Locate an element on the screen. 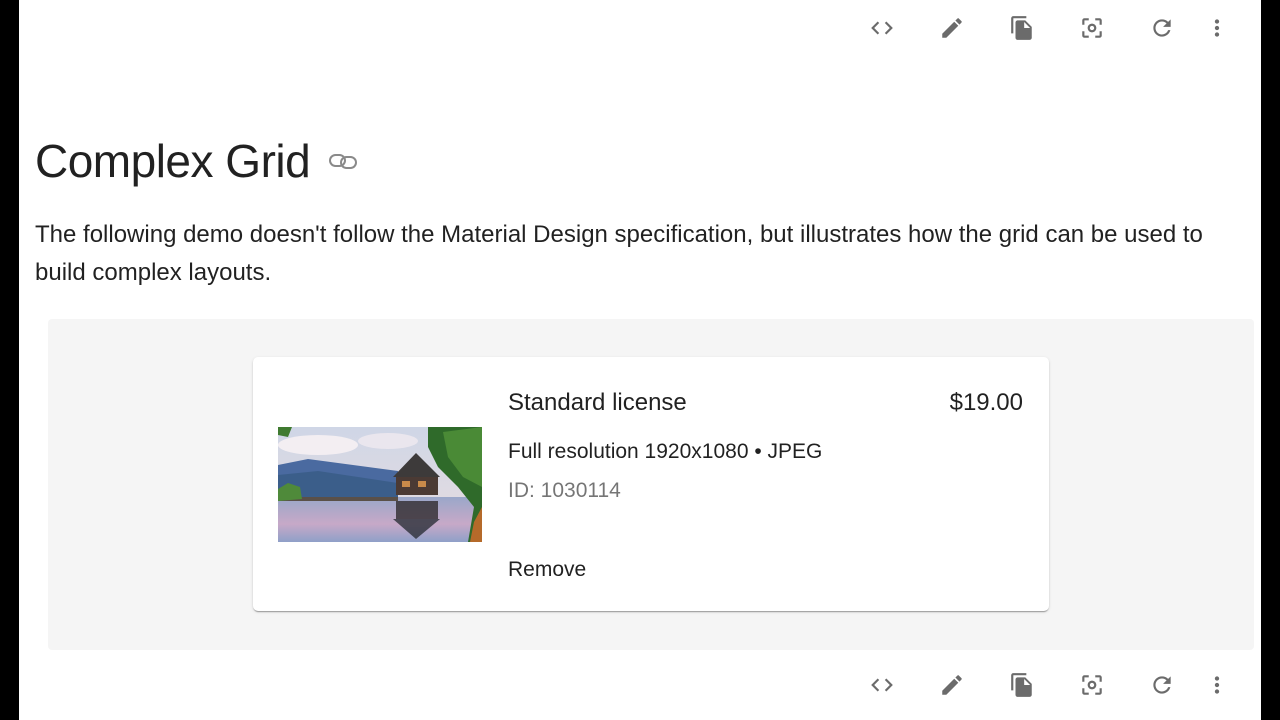  edit-button-bottom is located at coordinates (952, 685).